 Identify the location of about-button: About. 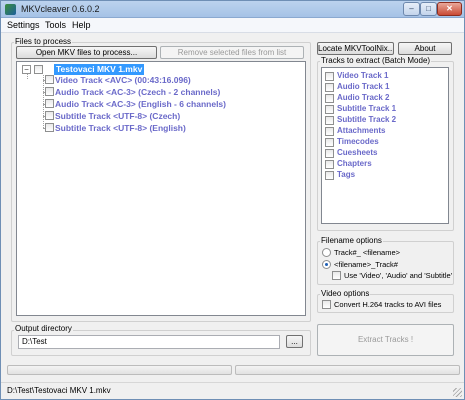
(425, 48).